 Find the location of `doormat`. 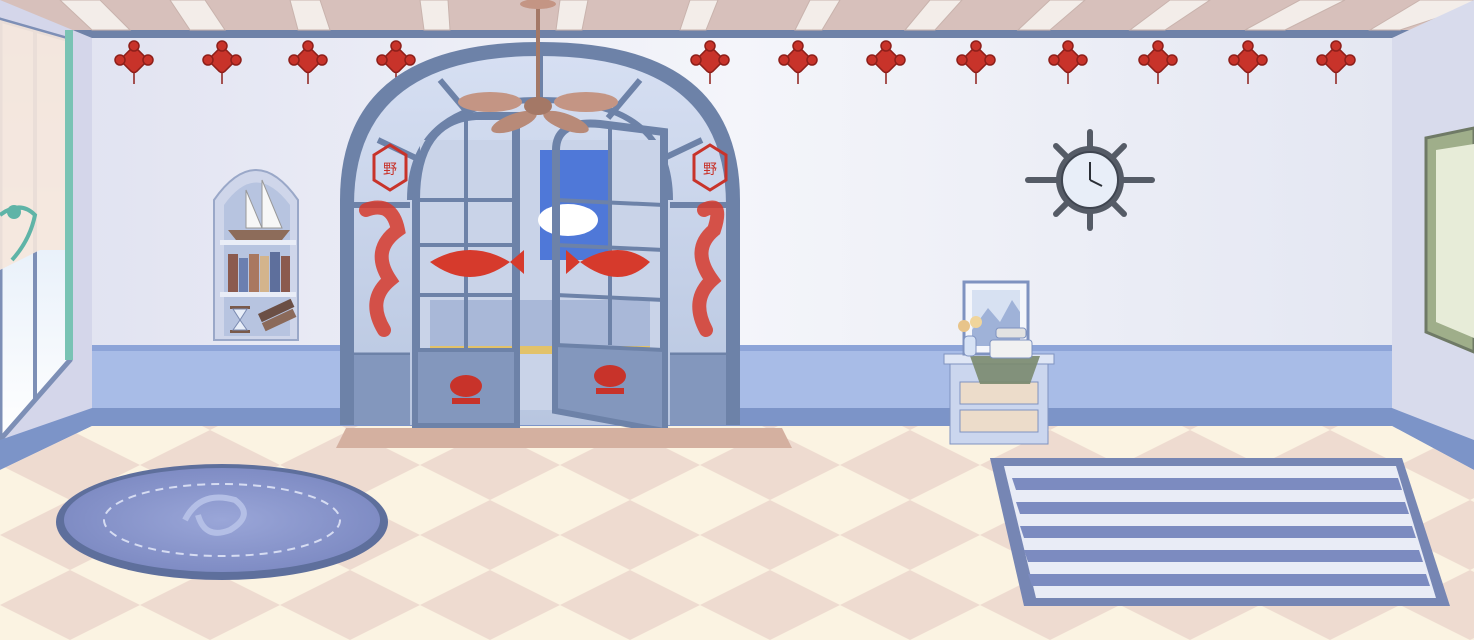

doormat is located at coordinates (564, 438).